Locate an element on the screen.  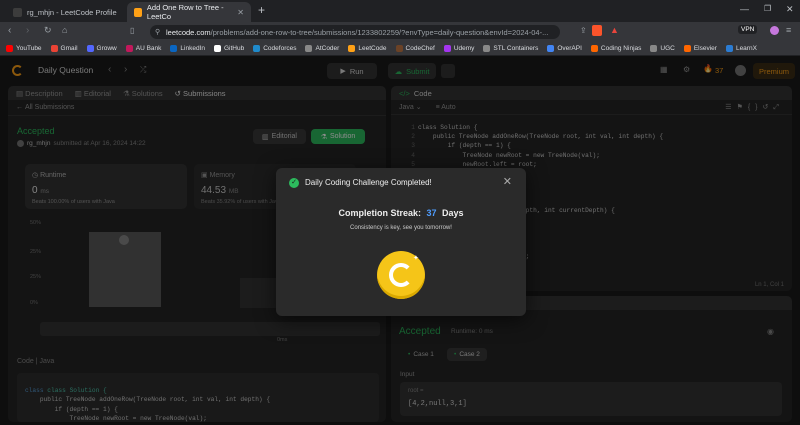
bookmark-learnx: LearnX is located at coordinates (741, 48).